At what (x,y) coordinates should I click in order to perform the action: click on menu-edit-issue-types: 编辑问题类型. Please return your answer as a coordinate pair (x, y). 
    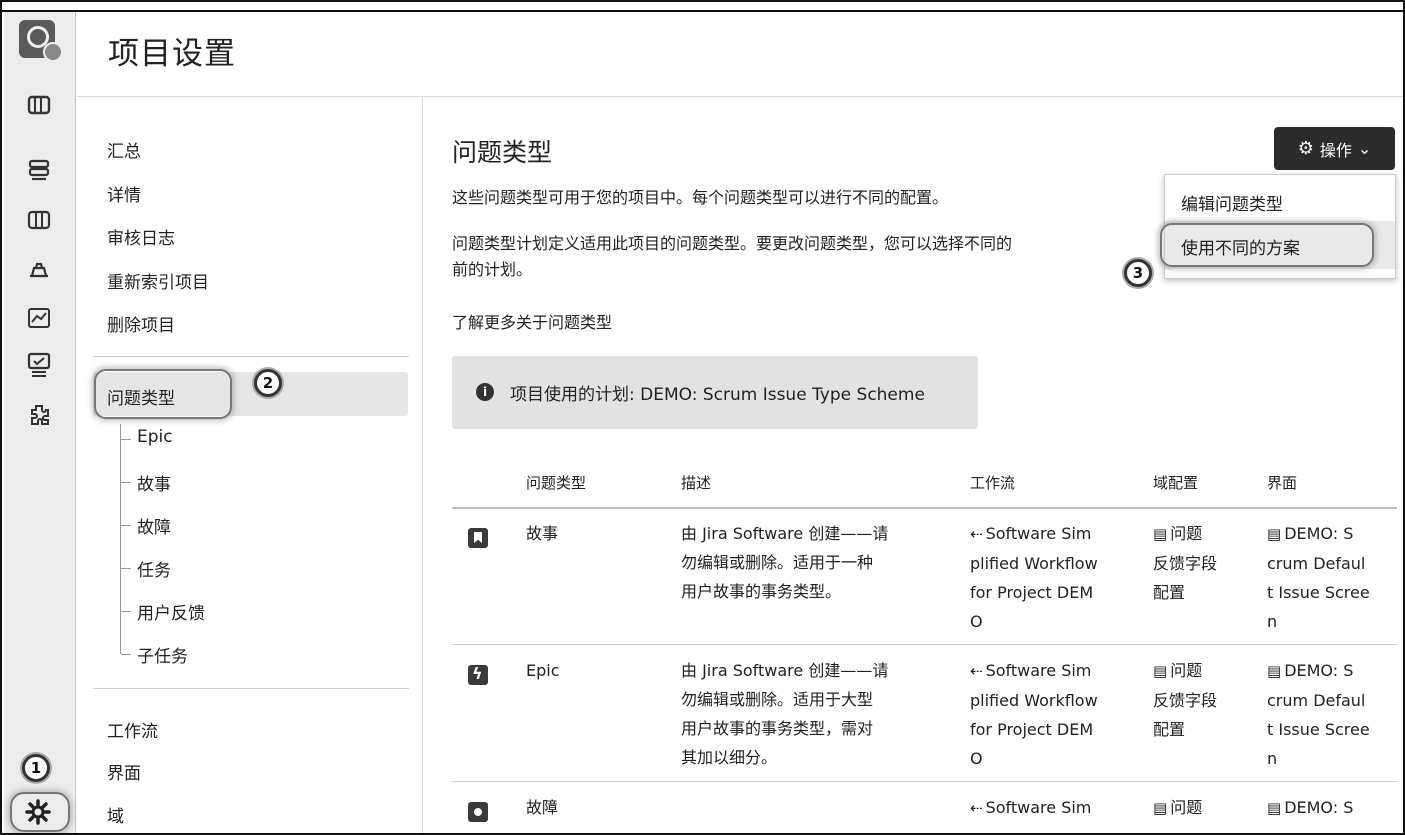
    Looking at the image, I should click on (1232, 202).